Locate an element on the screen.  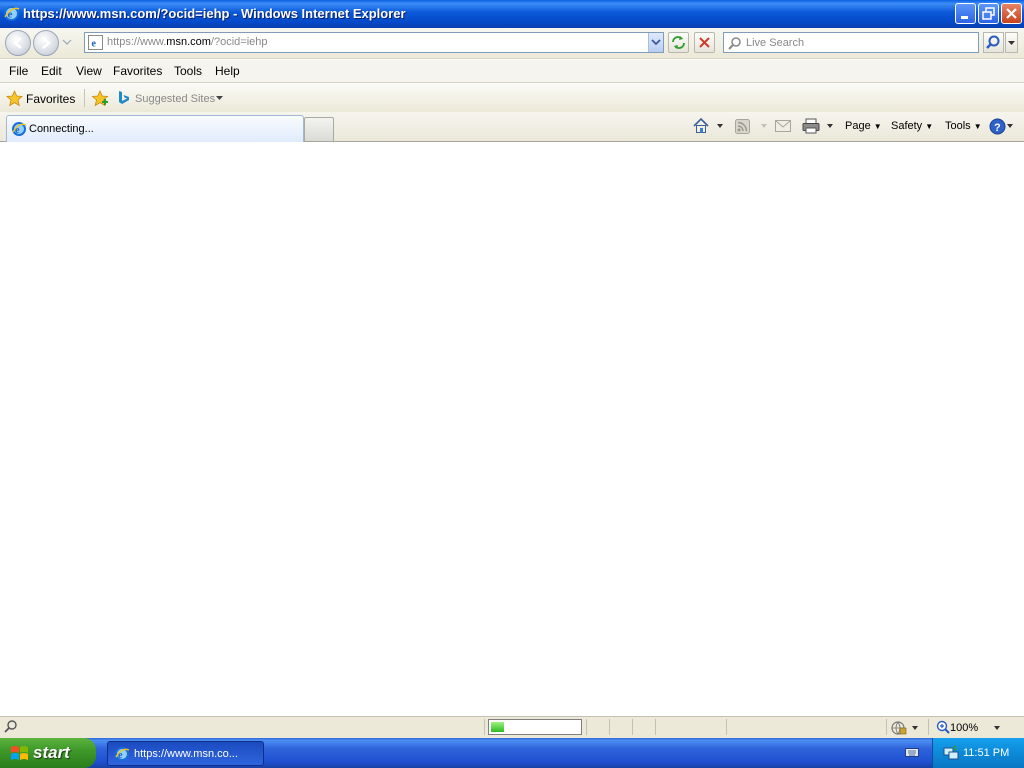
zoom-level: 100% is located at coordinates (964, 728).